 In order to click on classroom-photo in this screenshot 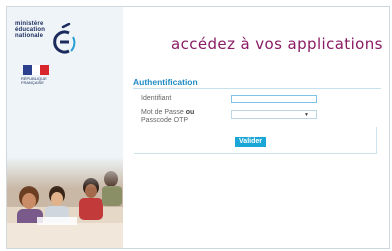, I will do `click(65, 202)`.